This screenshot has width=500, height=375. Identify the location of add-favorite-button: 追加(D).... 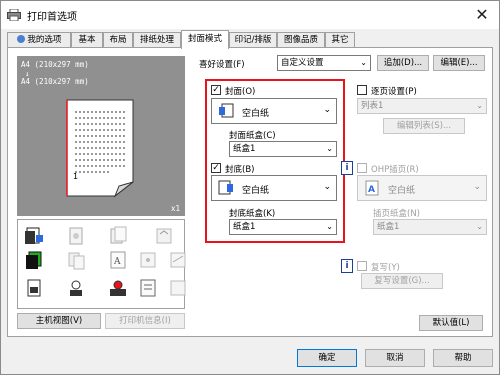
(403, 63).